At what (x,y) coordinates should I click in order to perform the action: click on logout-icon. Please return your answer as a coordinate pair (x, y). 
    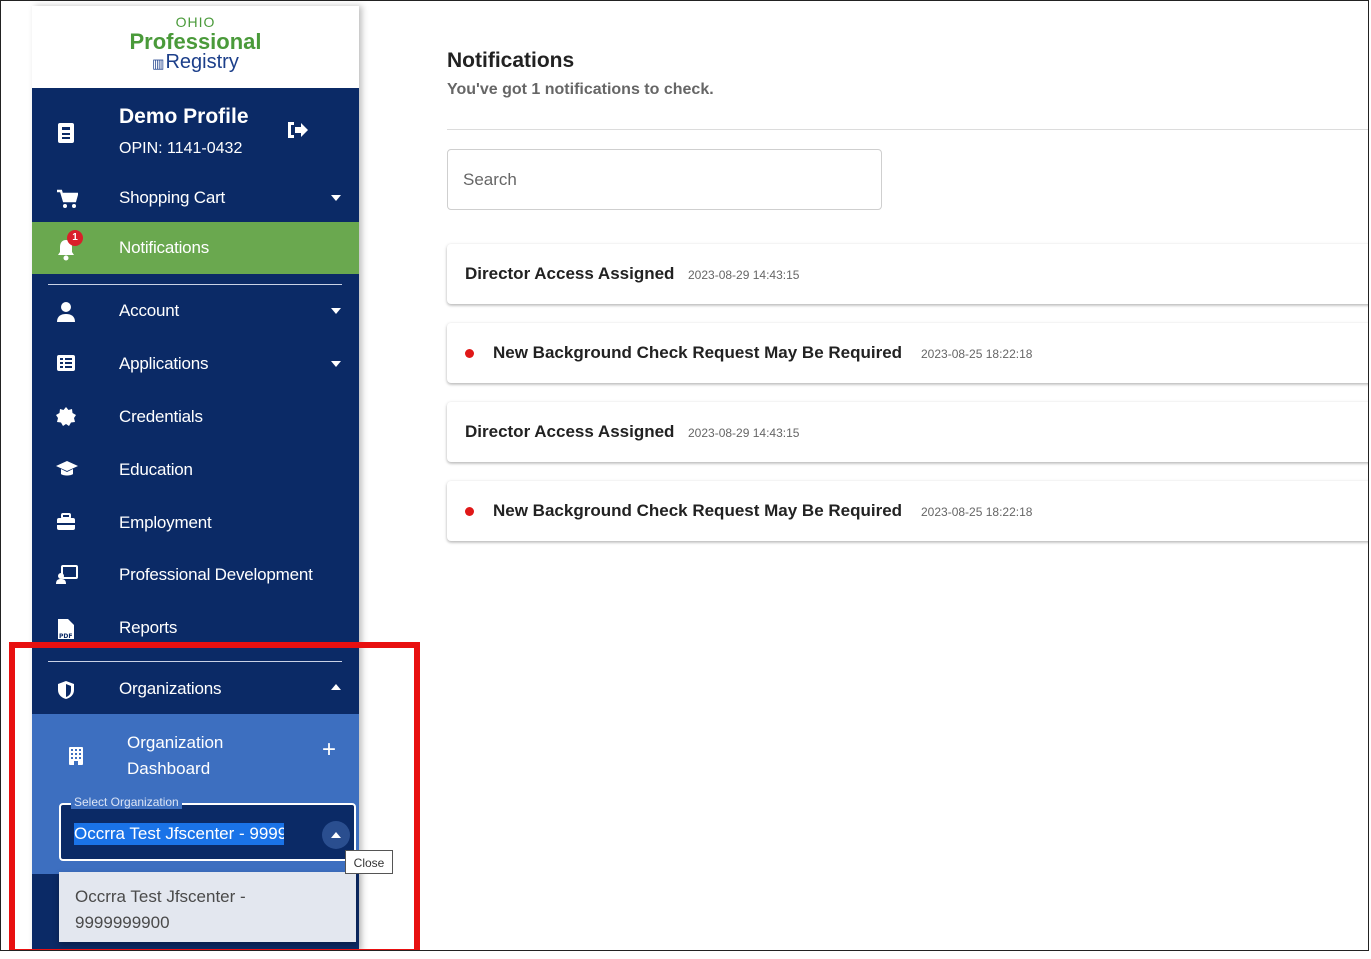
    Looking at the image, I should click on (297, 133).